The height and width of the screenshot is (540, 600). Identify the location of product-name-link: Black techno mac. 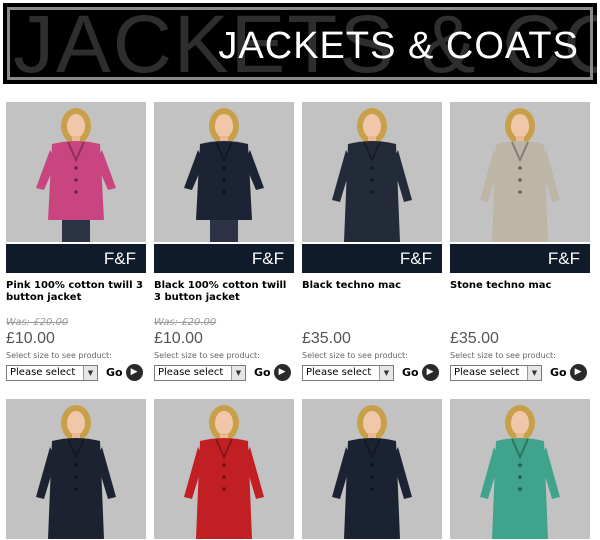
(372, 286).